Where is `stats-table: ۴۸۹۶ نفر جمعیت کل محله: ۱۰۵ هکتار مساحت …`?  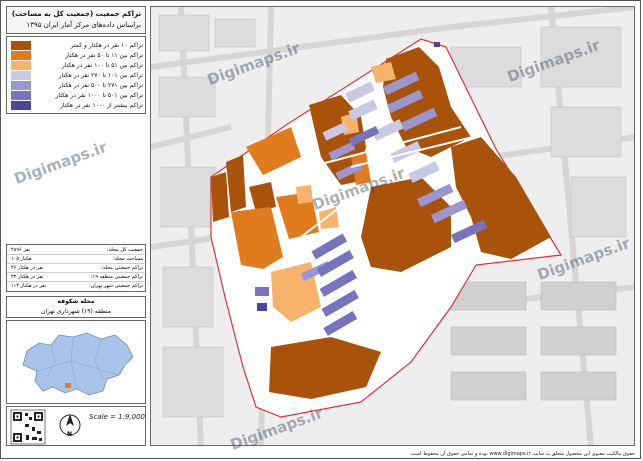 stats-table: ۴۸۹۶ نفر جمعیت کل محله: ۱۰۵ هکتار مساحت … is located at coordinates (76, 268).